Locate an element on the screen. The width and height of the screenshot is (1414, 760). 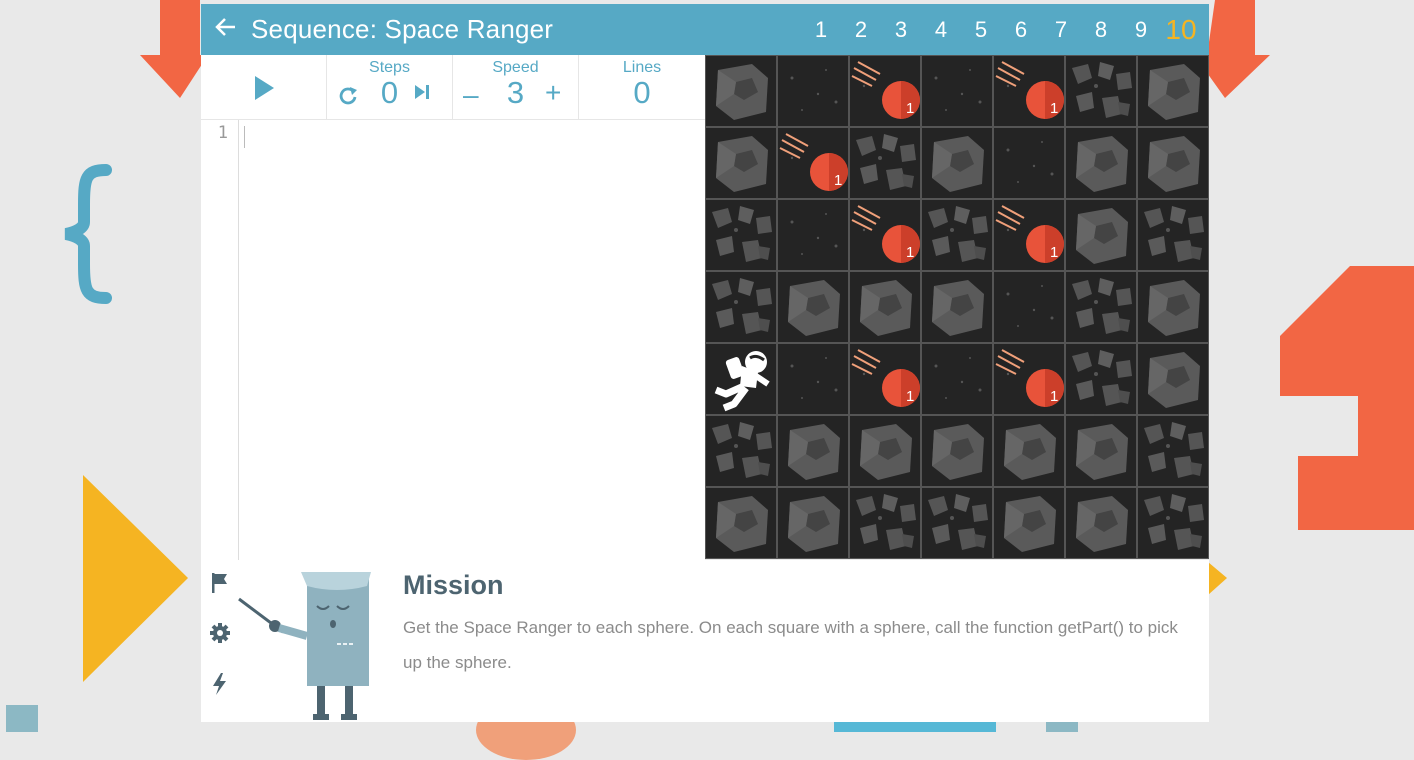
decor-triangle-yellow is located at coordinates (135, 578).